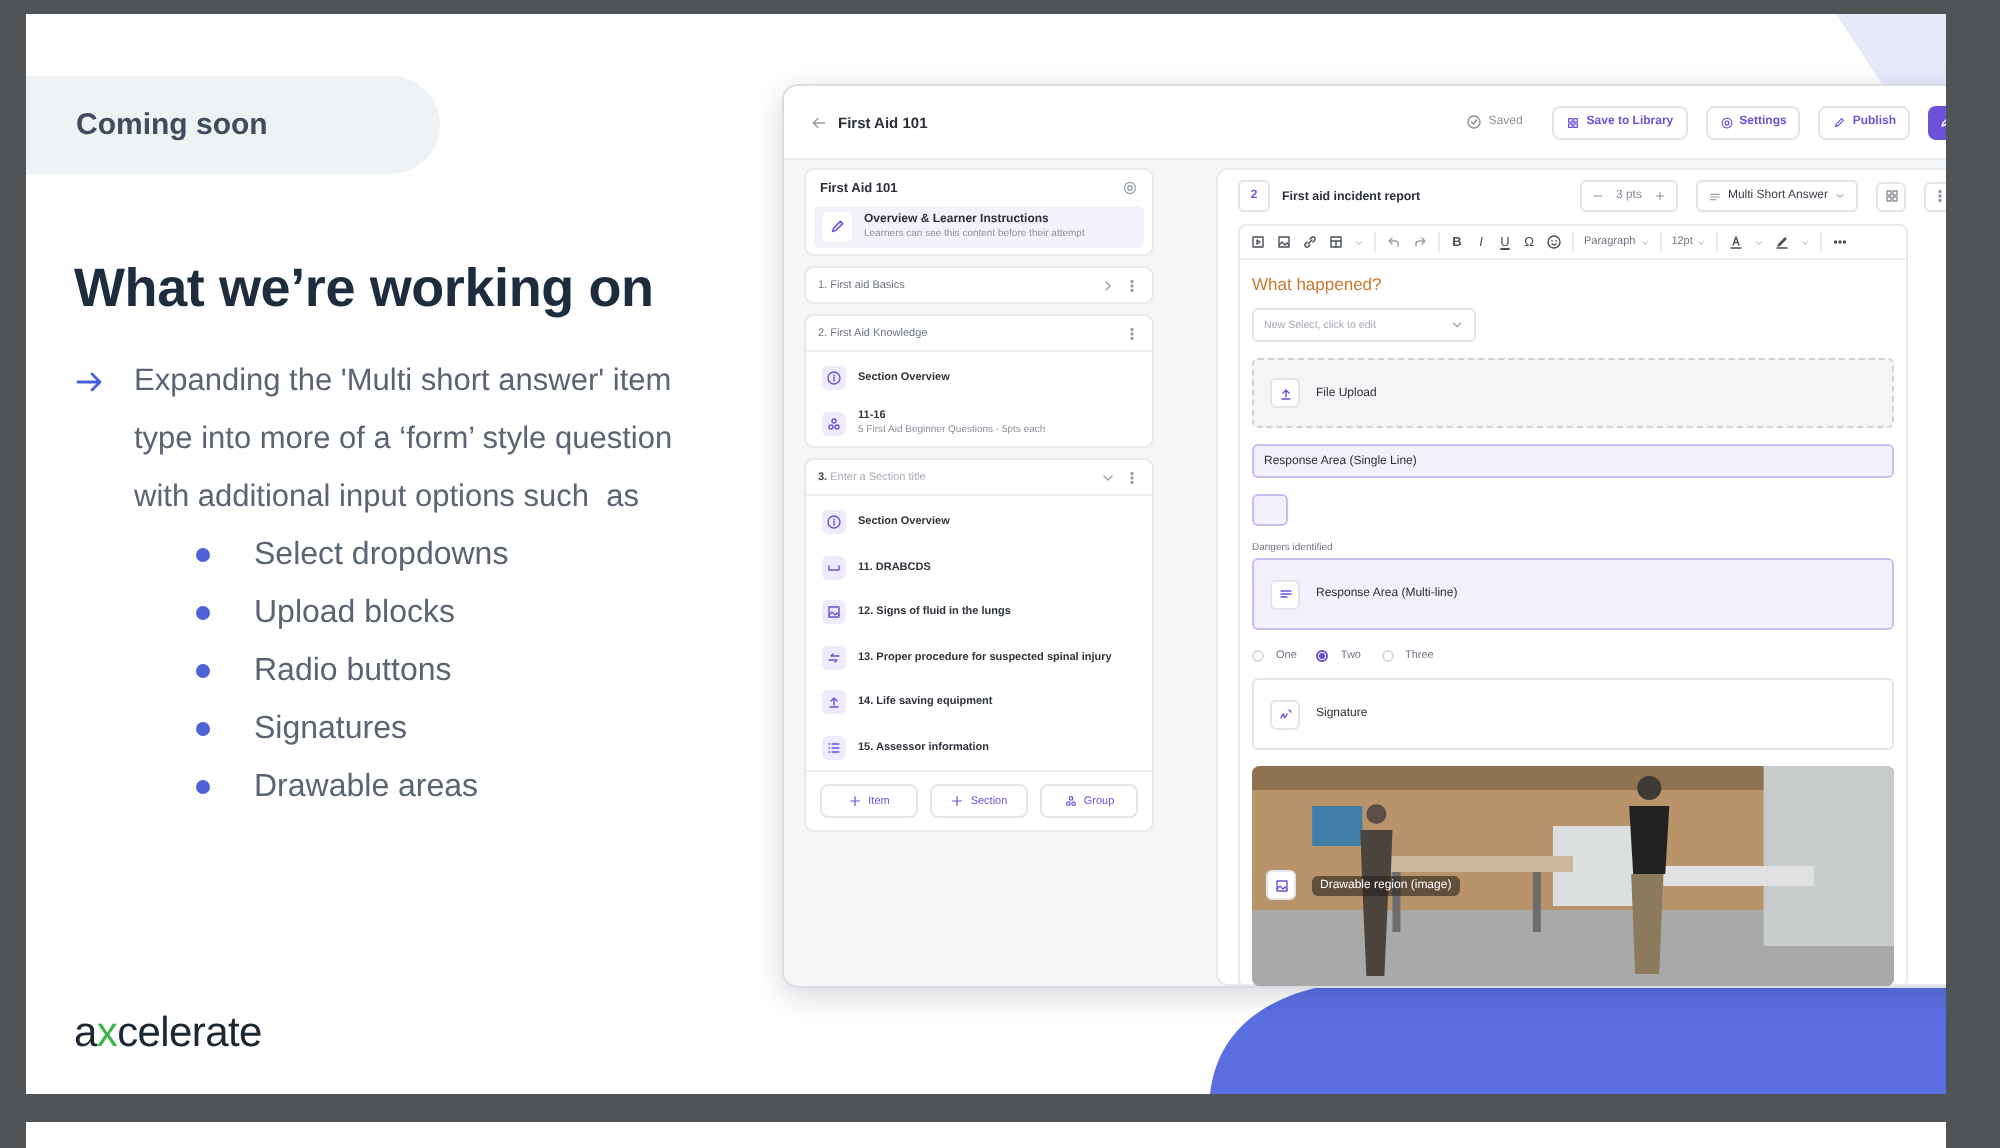 This screenshot has width=2000, height=1148. What do you see at coordinates (354, 613) in the screenshot?
I see `bullet-text: Upload blocks` at bounding box center [354, 613].